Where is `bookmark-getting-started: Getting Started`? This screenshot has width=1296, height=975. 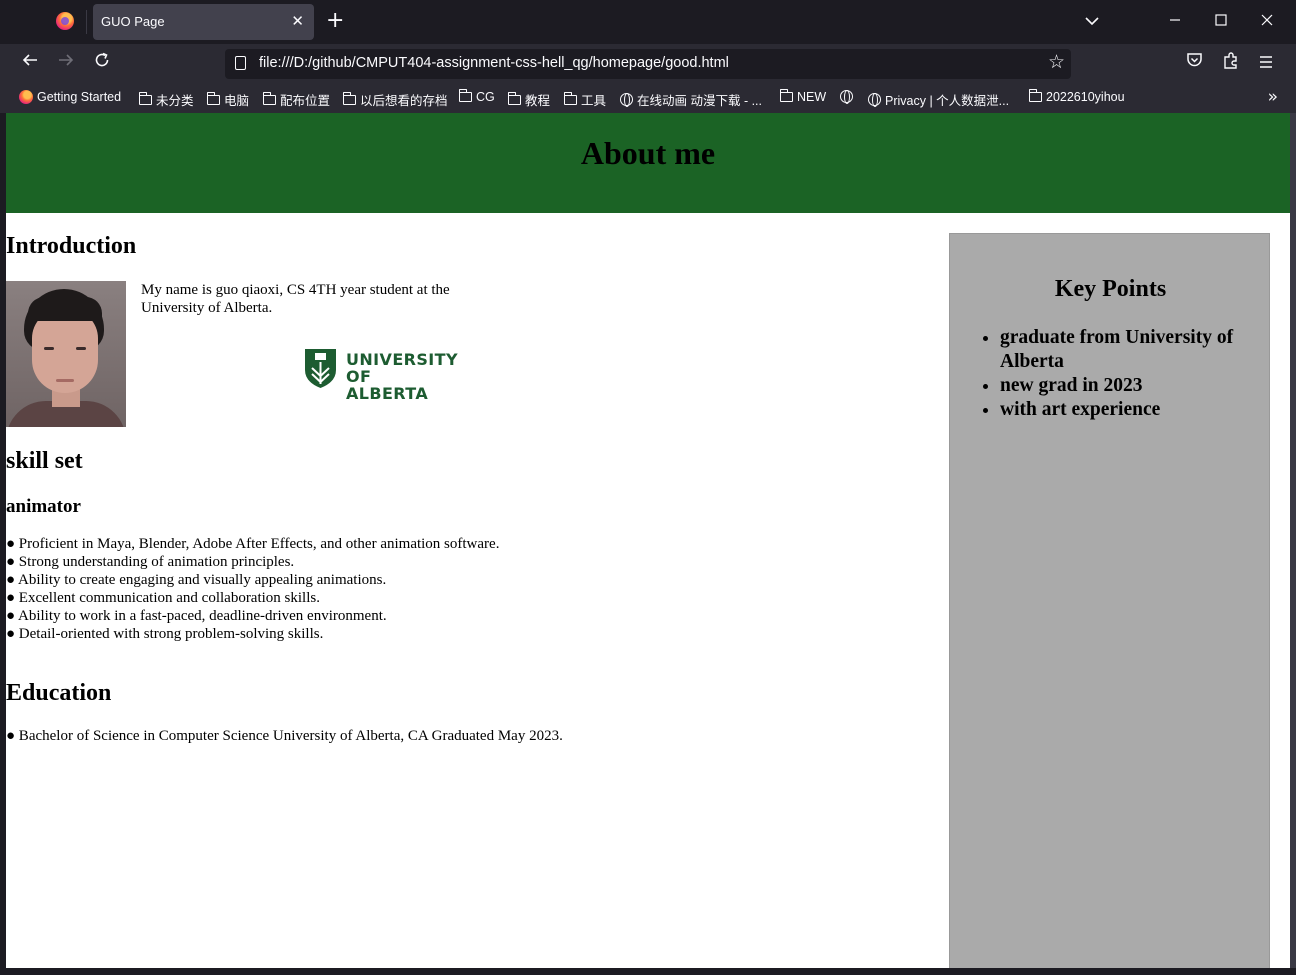 bookmark-getting-started: Getting Started is located at coordinates (70, 97).